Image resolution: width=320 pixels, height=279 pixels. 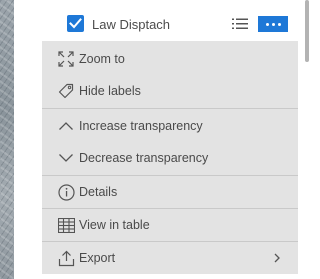 What do you see at coordinates (66, 158) in the screenshot?
I see `chevron-down-icon` at bounding box center [66, 158].